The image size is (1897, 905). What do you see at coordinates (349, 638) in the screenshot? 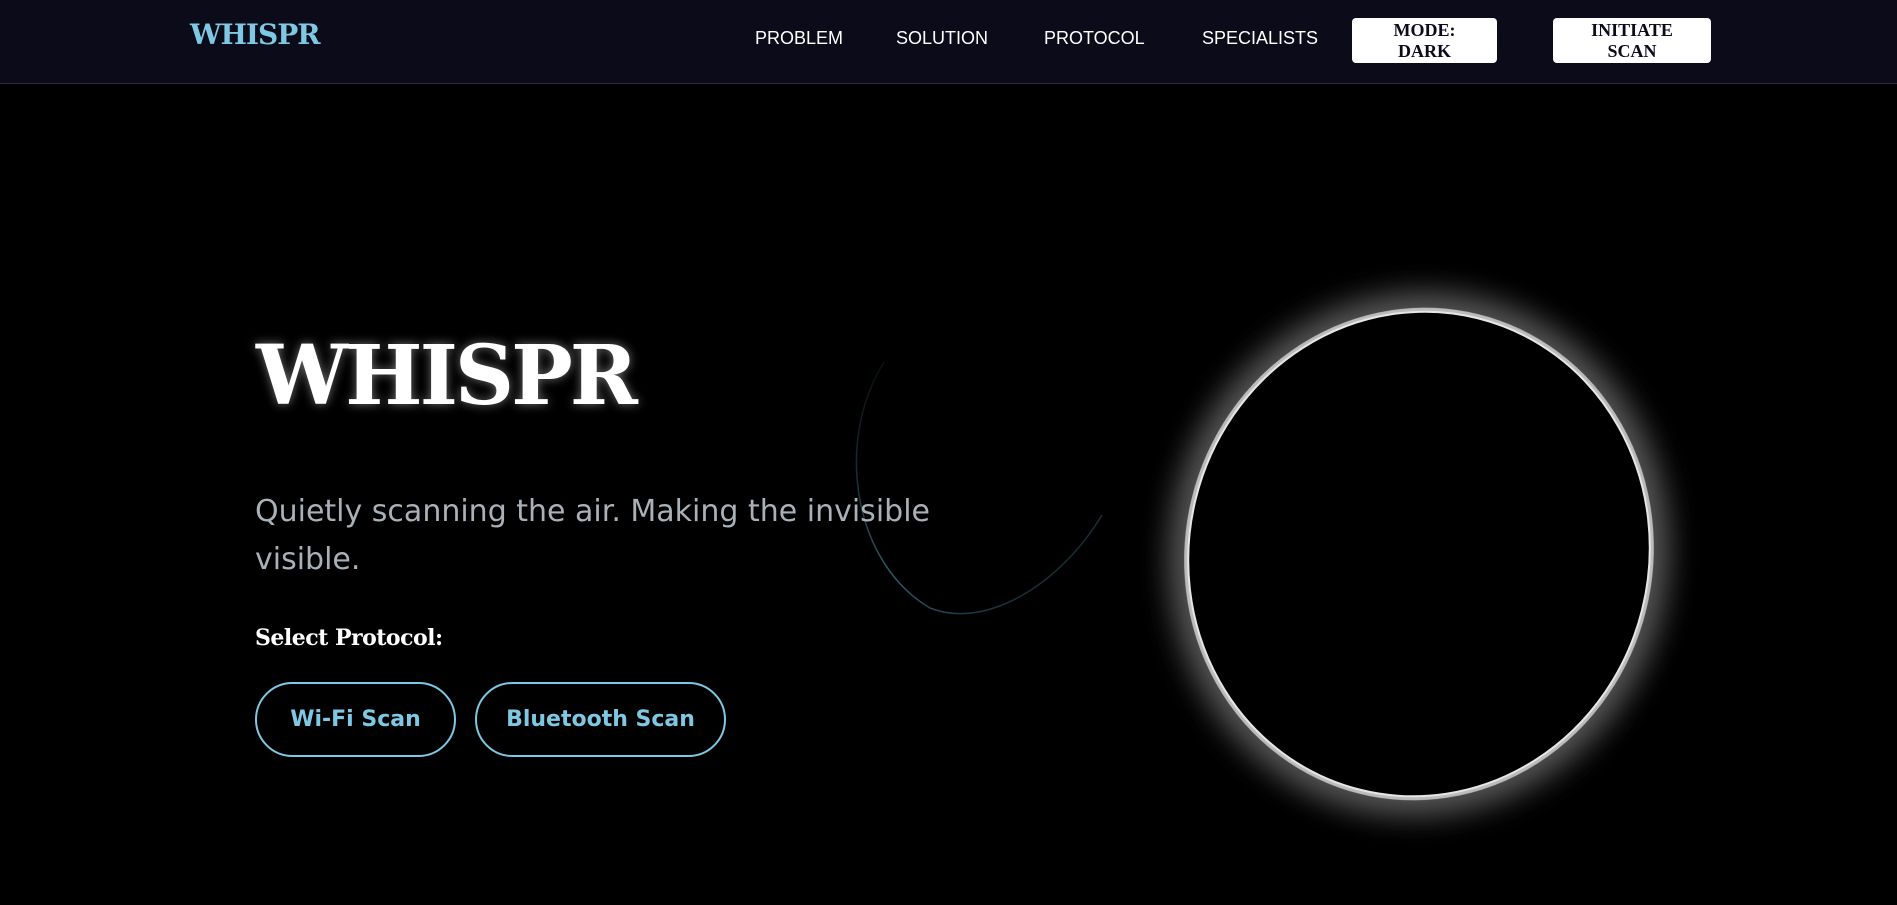
I see `select-protocol-label: Select Protocol:` at bounding box center [349, 638].